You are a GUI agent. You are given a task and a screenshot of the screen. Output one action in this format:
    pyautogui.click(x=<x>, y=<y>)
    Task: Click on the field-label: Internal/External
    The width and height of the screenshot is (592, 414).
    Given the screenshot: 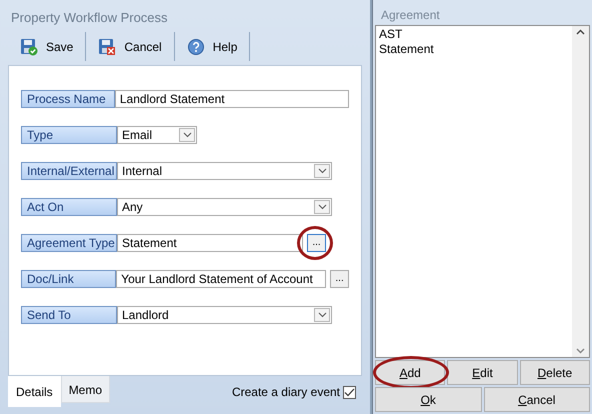 What is the action you would take?
    pyautogui.click(x=69, y=171)
    